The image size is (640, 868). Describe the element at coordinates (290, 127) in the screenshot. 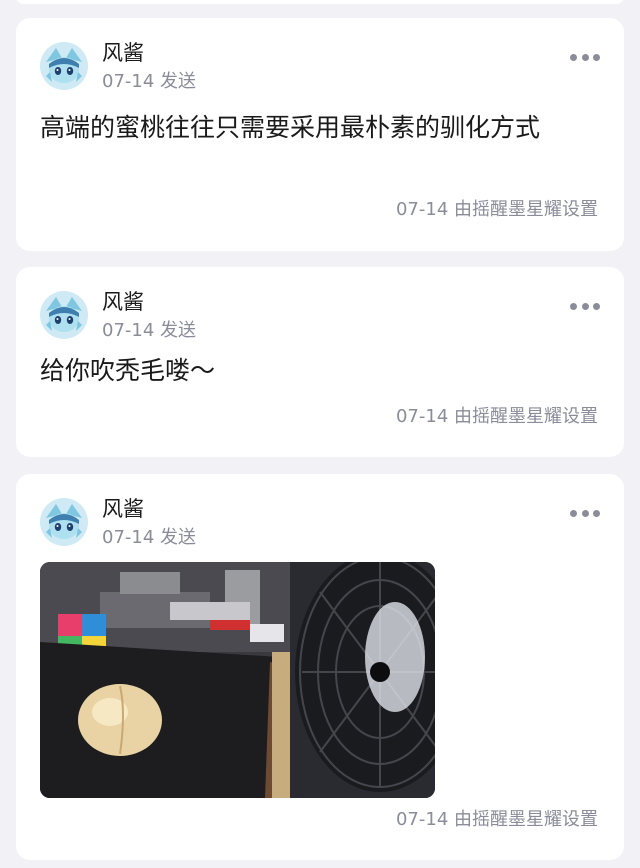

I see `post-text: 高端的蜜桃往往只需要采用最朴素的驯化方式` at that location.